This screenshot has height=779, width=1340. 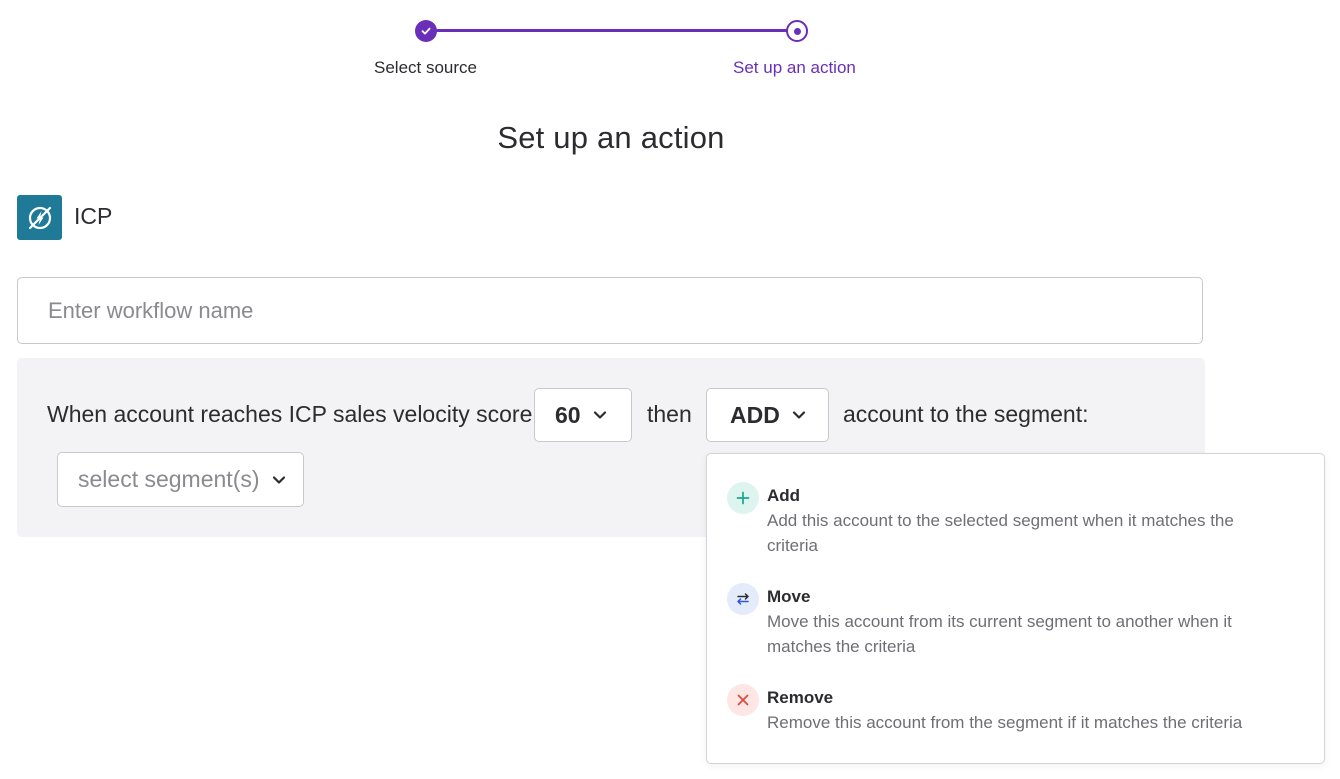 I want to click on progress-stepper: Select source Set up an action, so click(x=670, y=45).